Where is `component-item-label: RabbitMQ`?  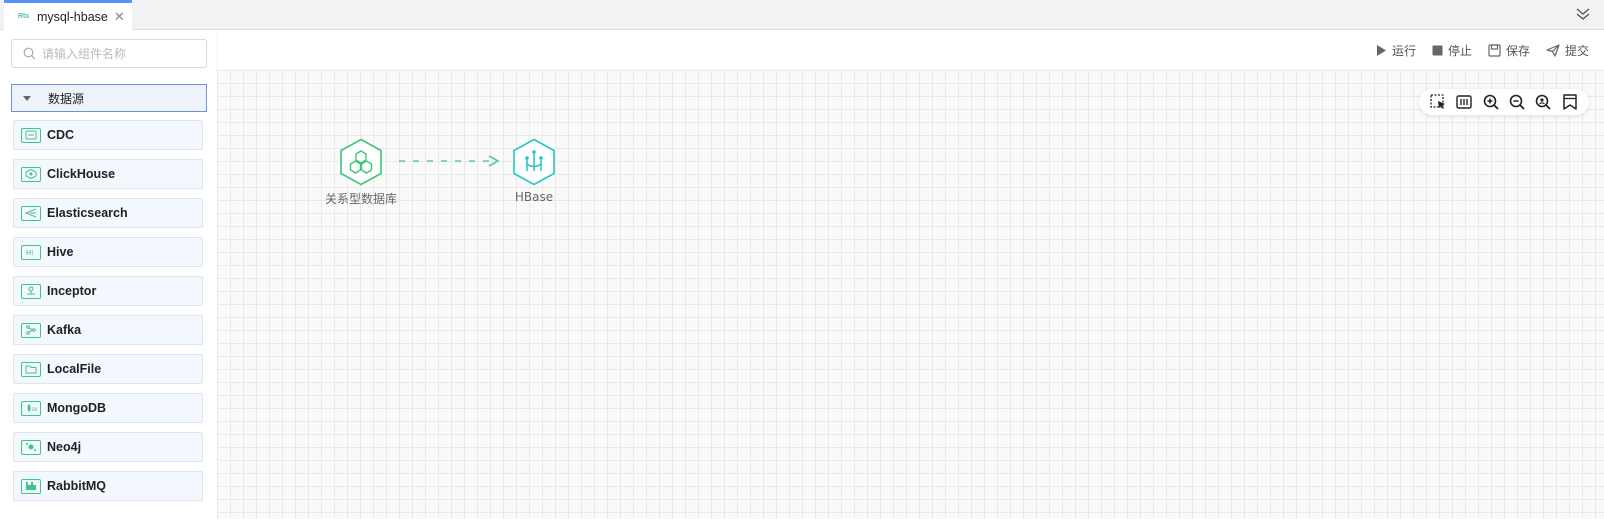
component-item-label: RabbitMQ is located at coordinates (77, 486).